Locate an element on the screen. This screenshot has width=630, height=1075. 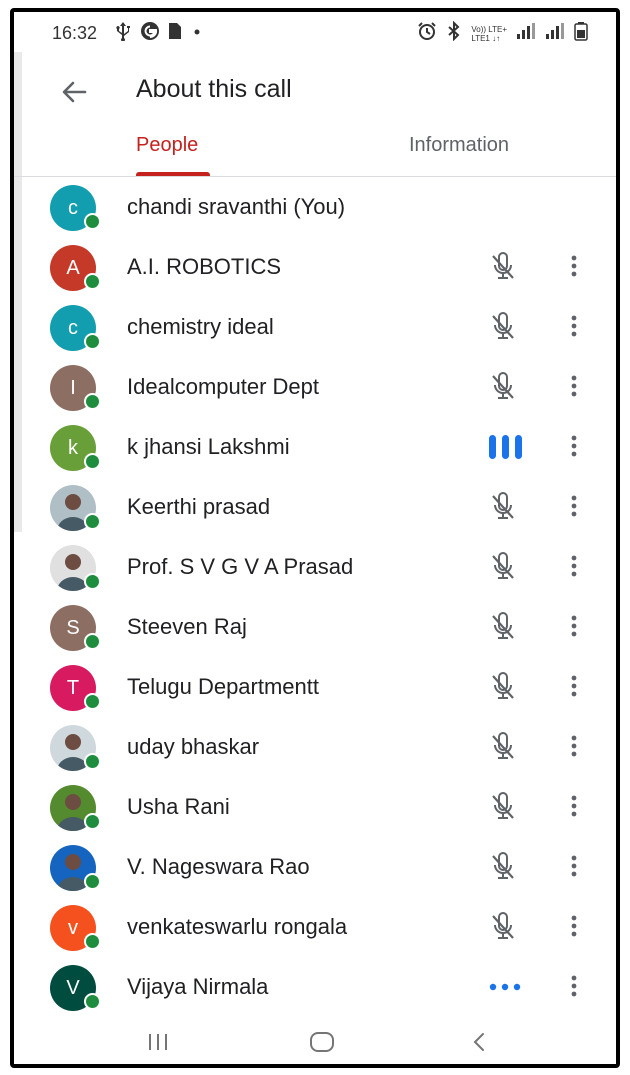
status-time: 16:32 is located at coordinates (75, 33).